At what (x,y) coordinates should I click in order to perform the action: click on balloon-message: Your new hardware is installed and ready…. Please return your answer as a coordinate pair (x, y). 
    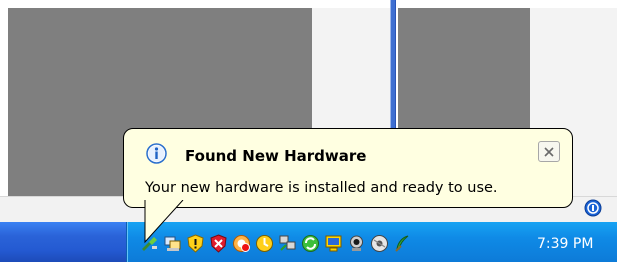
    Looking at the image, I should click on (321, 188).